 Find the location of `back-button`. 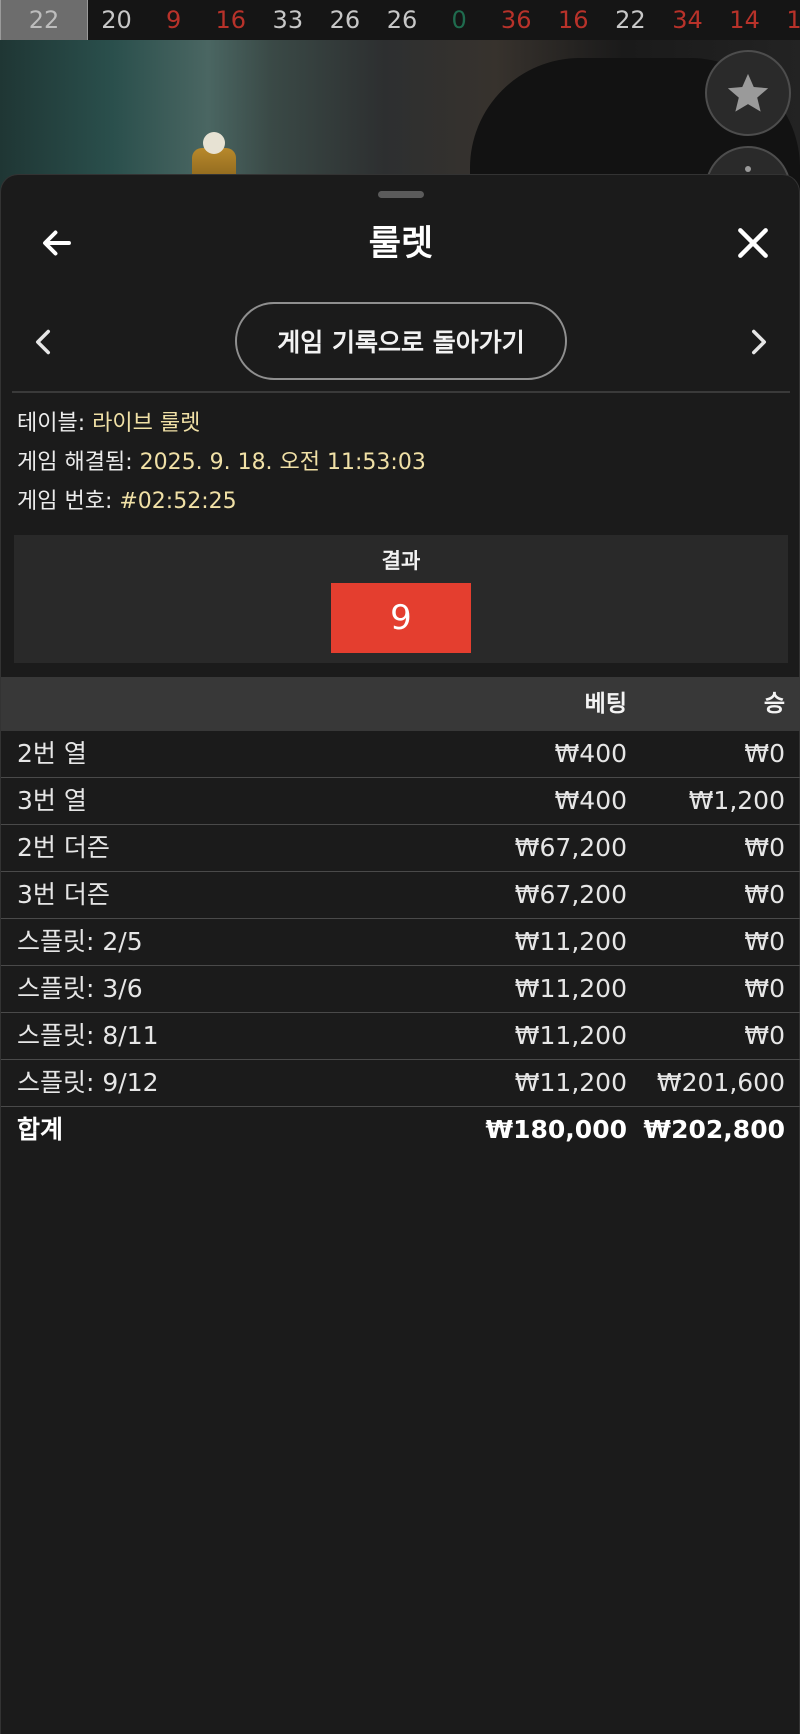

back-button is located at coordinates (57, 243).